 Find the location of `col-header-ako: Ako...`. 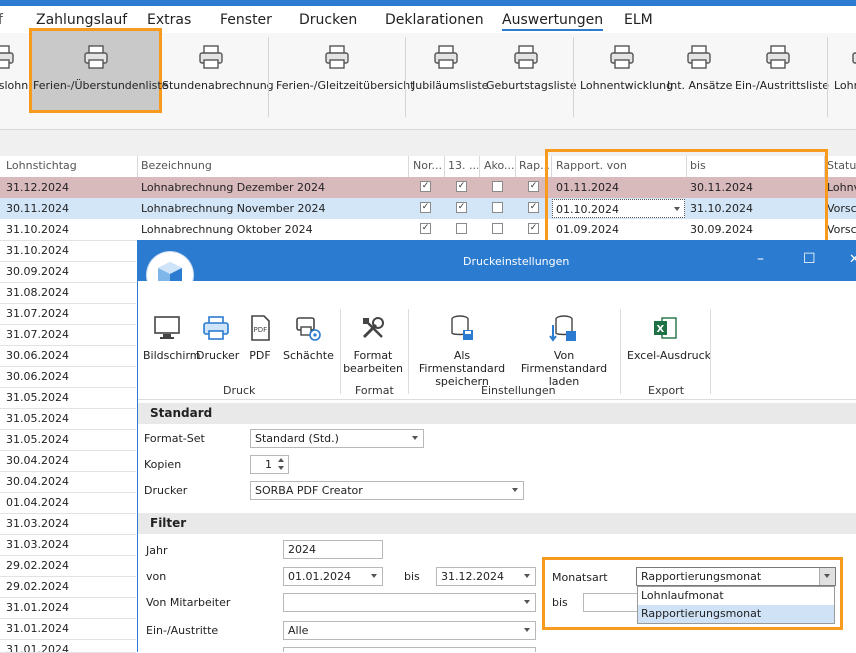

col-header-ako: Ako... is located at coordinates (499, 165).